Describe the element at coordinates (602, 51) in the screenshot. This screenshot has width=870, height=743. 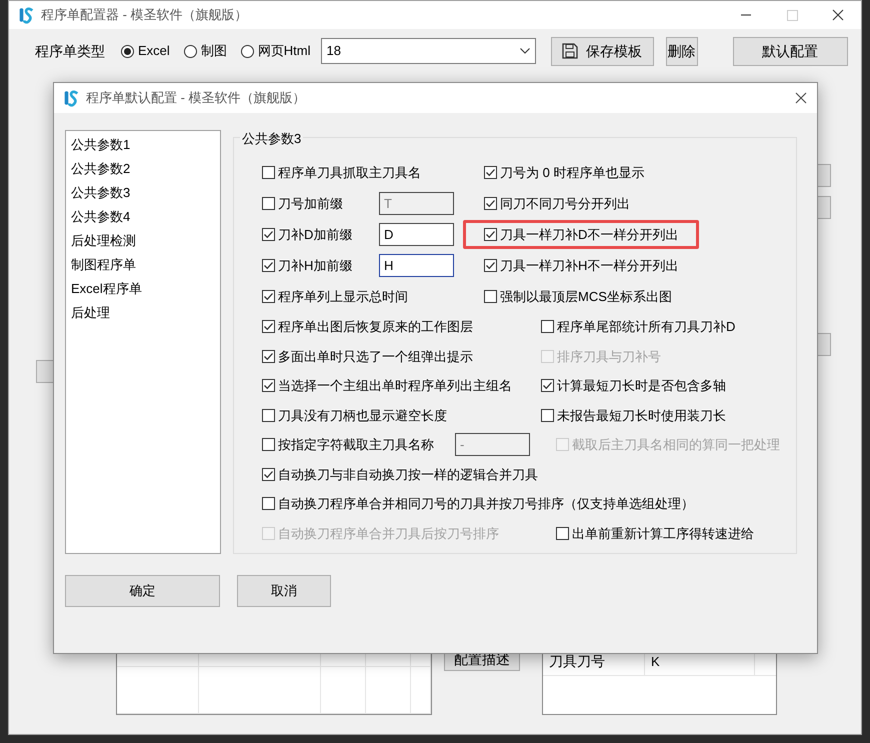
I see `save-template-button: 保存模板` at that location.